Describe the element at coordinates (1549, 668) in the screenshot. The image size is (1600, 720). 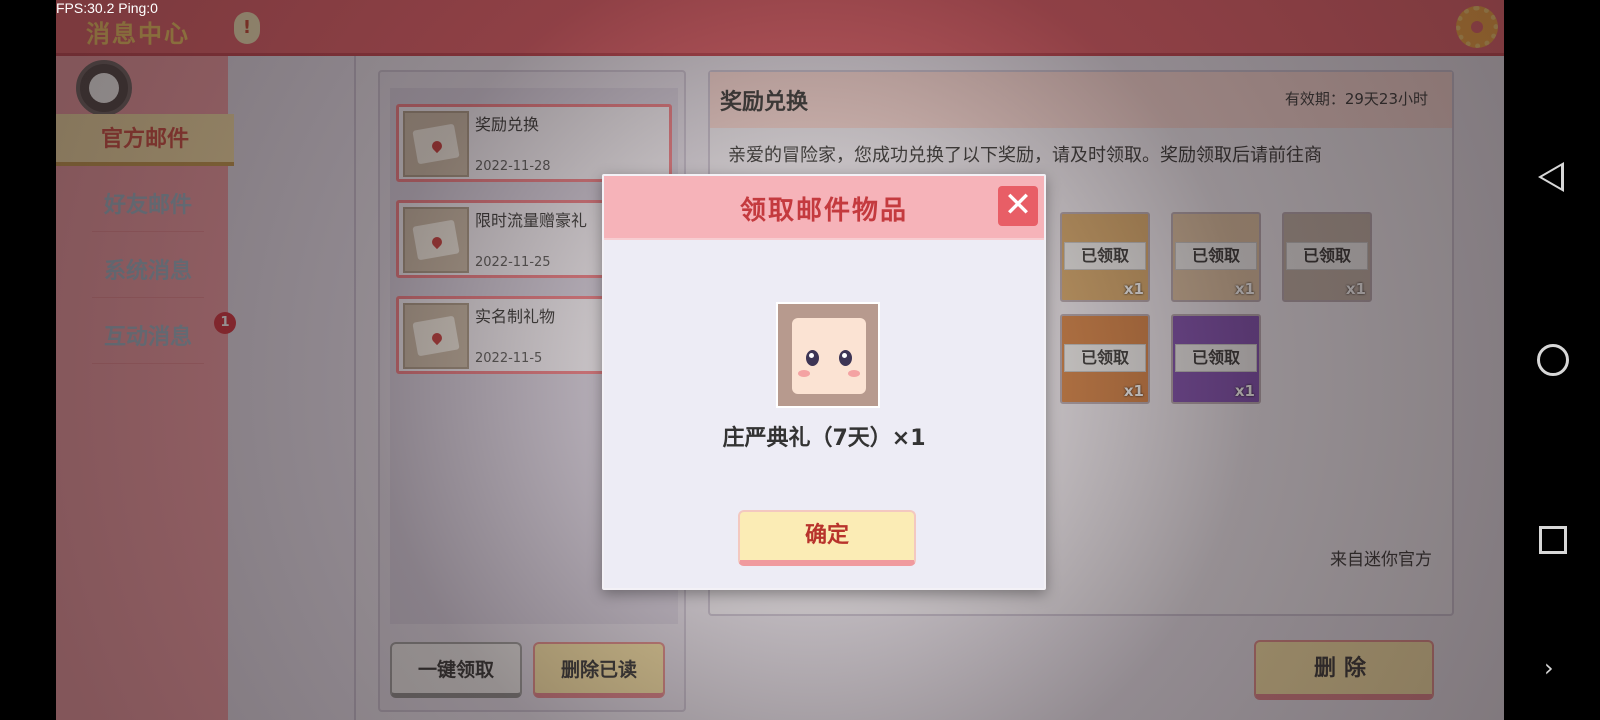
I see `chevron-right-icon: ›` at that location.